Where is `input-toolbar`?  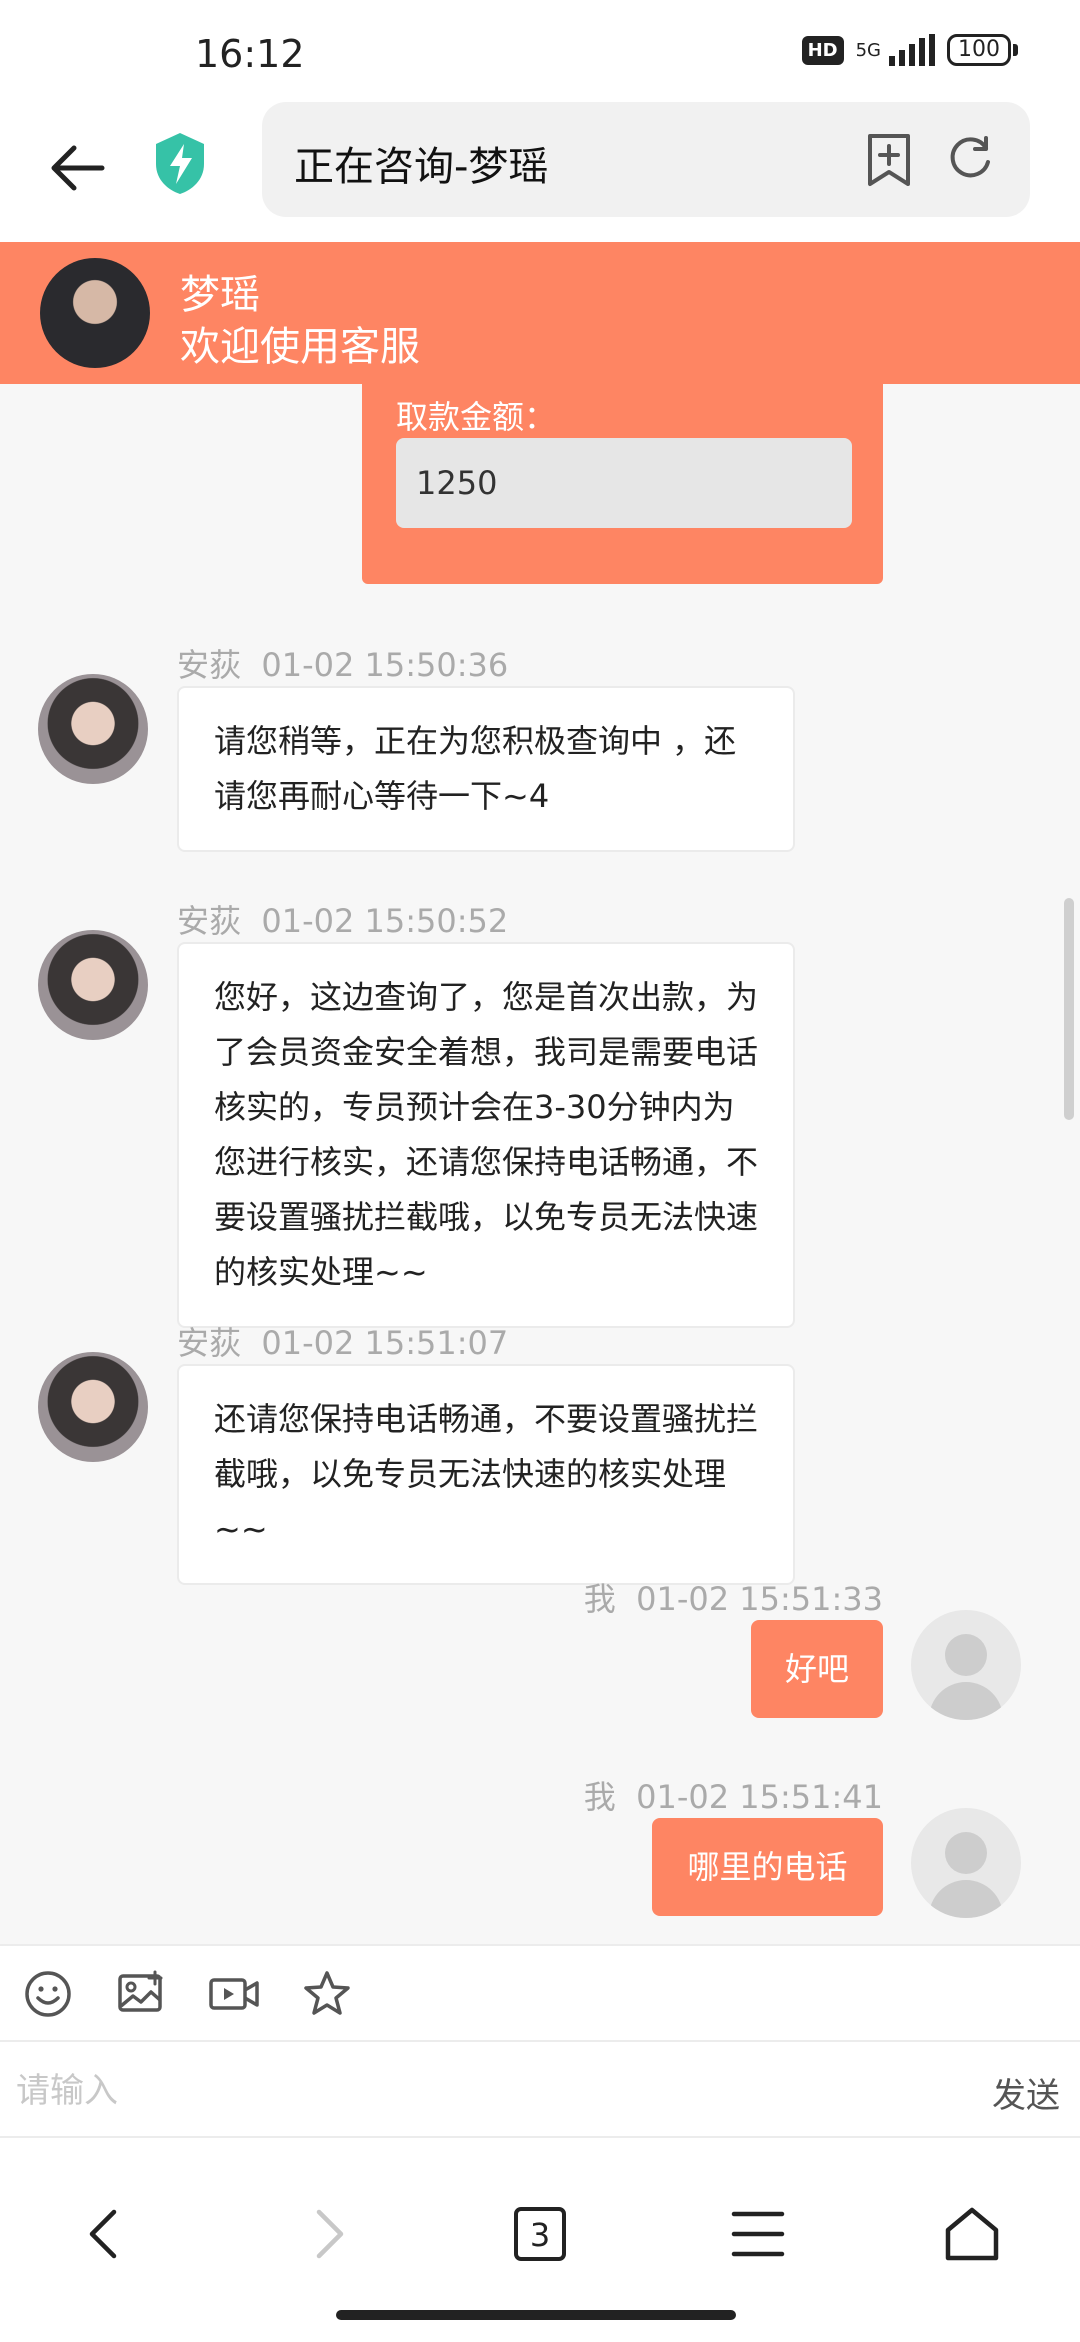 input-toolbar is located at coordinates (540, 1993).